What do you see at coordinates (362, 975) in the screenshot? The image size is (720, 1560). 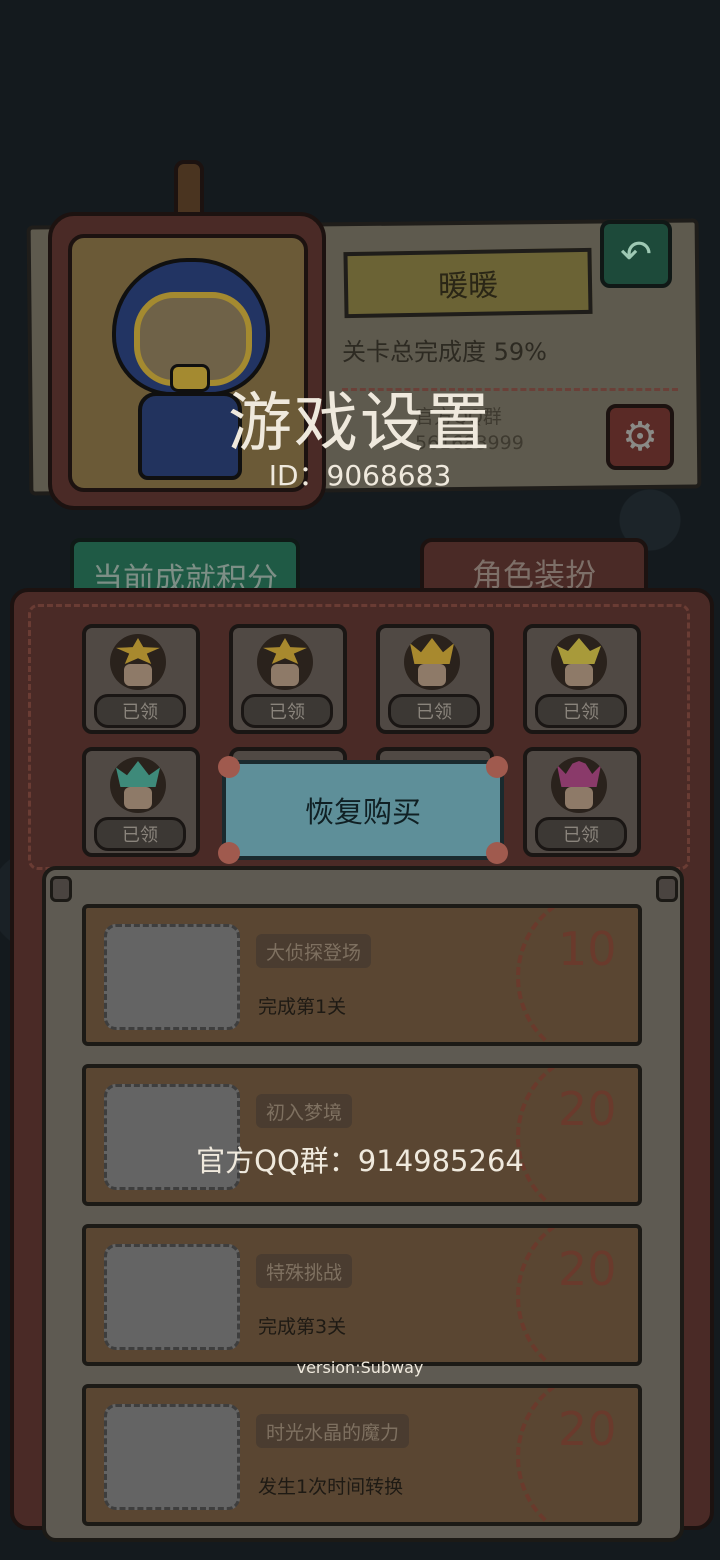 I see `achievement-row: 大侦探登场 完成第1关 10` at bounding box center [362, 975].